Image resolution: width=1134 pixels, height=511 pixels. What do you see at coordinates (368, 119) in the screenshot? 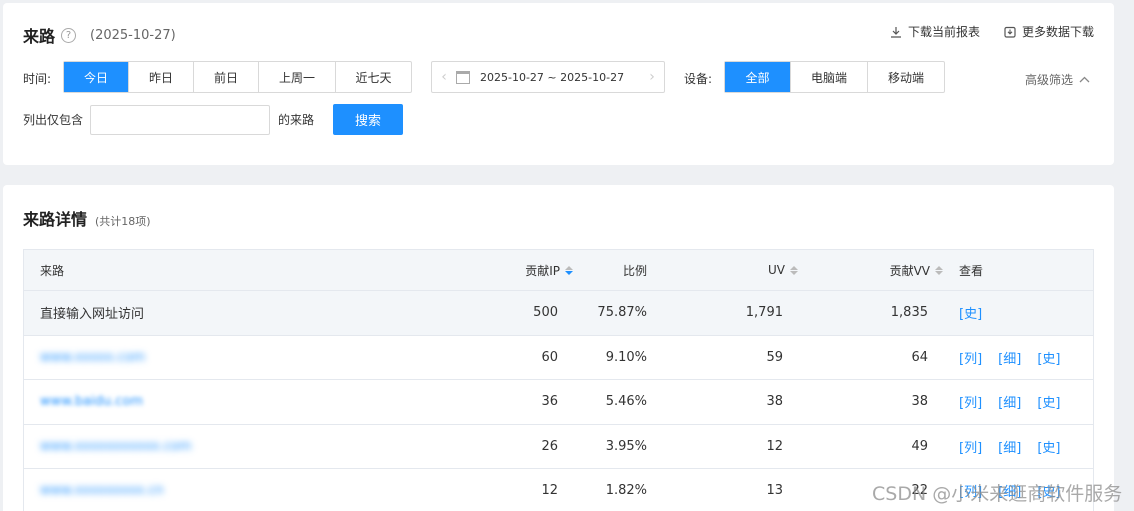
I see `search-button: 搜索` at bounding box center [368, 119].